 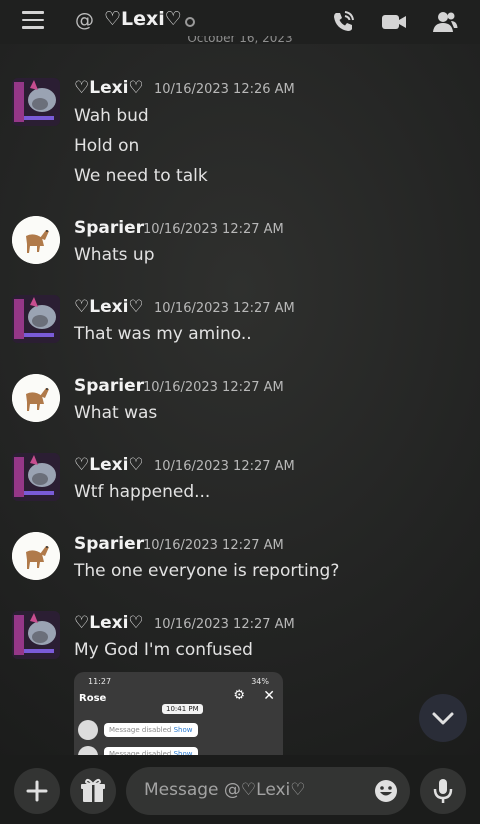 What do you see at coordinates (239, 695) in the screenshot?
I see `gear-icon: ⚙` at bounding box center [239, 695].